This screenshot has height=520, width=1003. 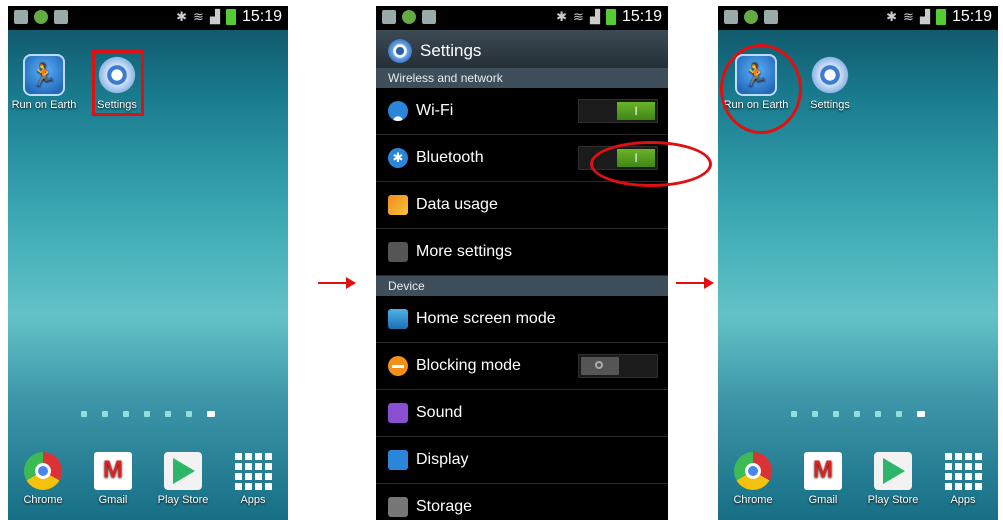 I want to click on app-label: Run on Earth, so click(x=44, y=105).